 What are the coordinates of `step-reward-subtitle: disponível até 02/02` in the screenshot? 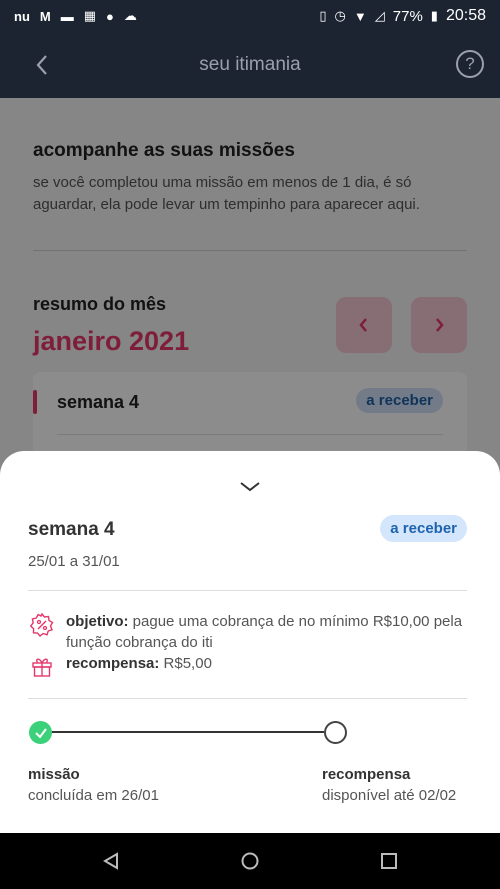 It's located at (389, 795).